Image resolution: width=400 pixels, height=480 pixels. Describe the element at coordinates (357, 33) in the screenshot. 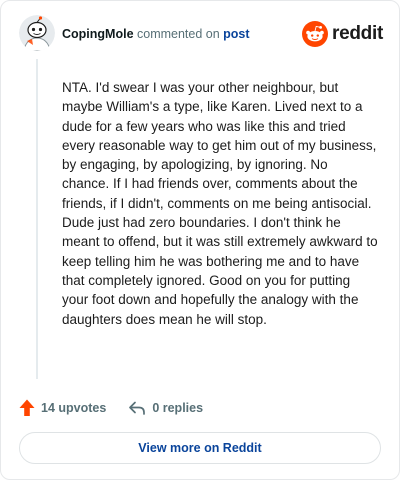

I see `reddit-wordmark: reddit` at that location.